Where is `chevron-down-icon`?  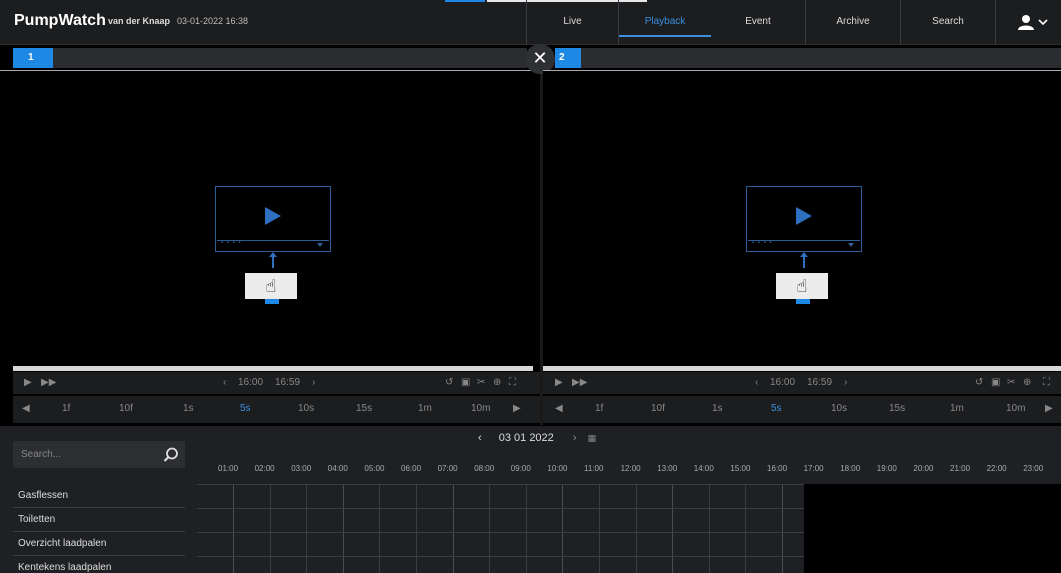 chevron-down-icon is located at coordinates (1043, 22).